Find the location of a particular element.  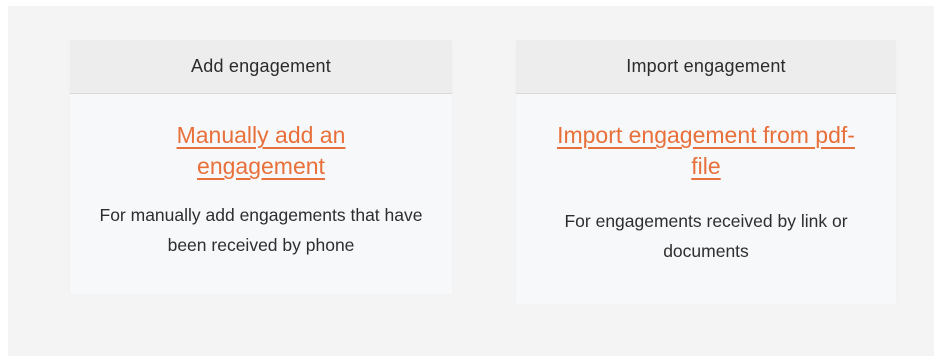

import-engagement-pdf-link: Import engagement from pdf-file is located at coordinates (706, 151).